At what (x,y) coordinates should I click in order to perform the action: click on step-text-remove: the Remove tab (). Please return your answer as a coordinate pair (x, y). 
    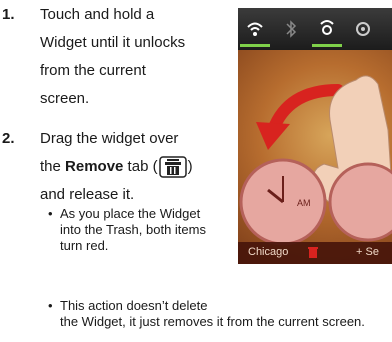
    Looking at the image, I should click on (116, 167).